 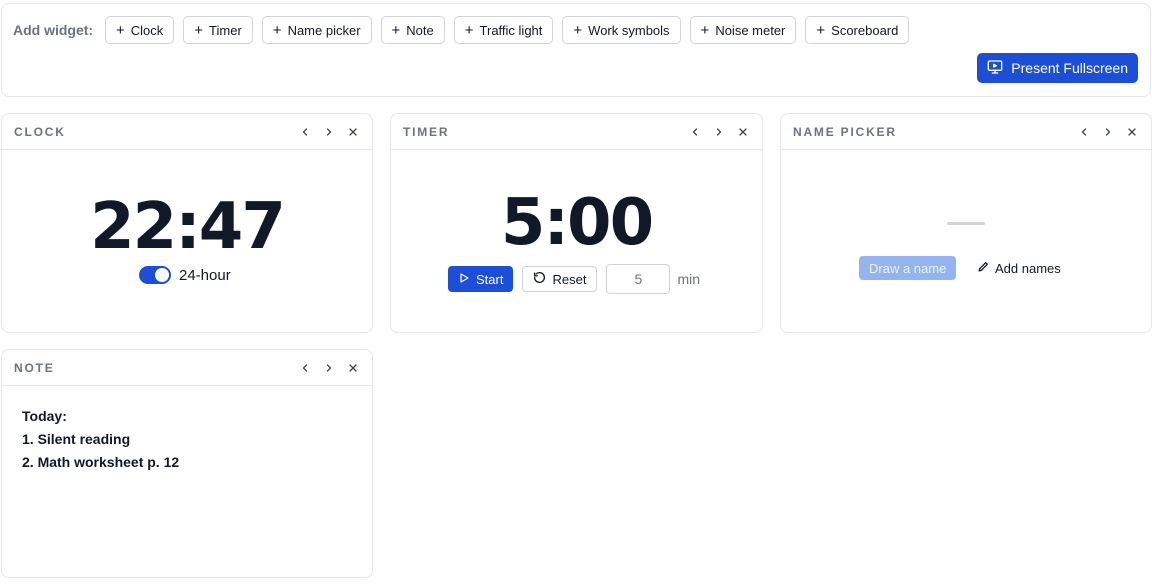 What do you see at coordinates (1019, 268) in the screenshot?
I see `add-names-button: Add names` at bounding box center [1019, 268].